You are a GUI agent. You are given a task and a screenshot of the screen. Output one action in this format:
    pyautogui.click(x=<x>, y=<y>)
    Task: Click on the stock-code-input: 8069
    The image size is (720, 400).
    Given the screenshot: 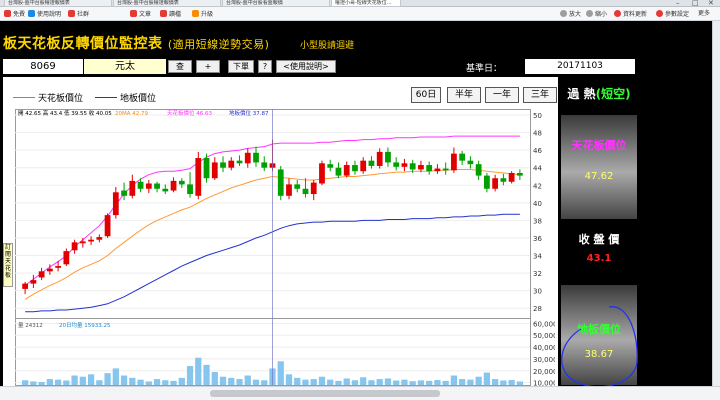 What is the action you would take?
    pyautogui.click(x=43, y=66)
    